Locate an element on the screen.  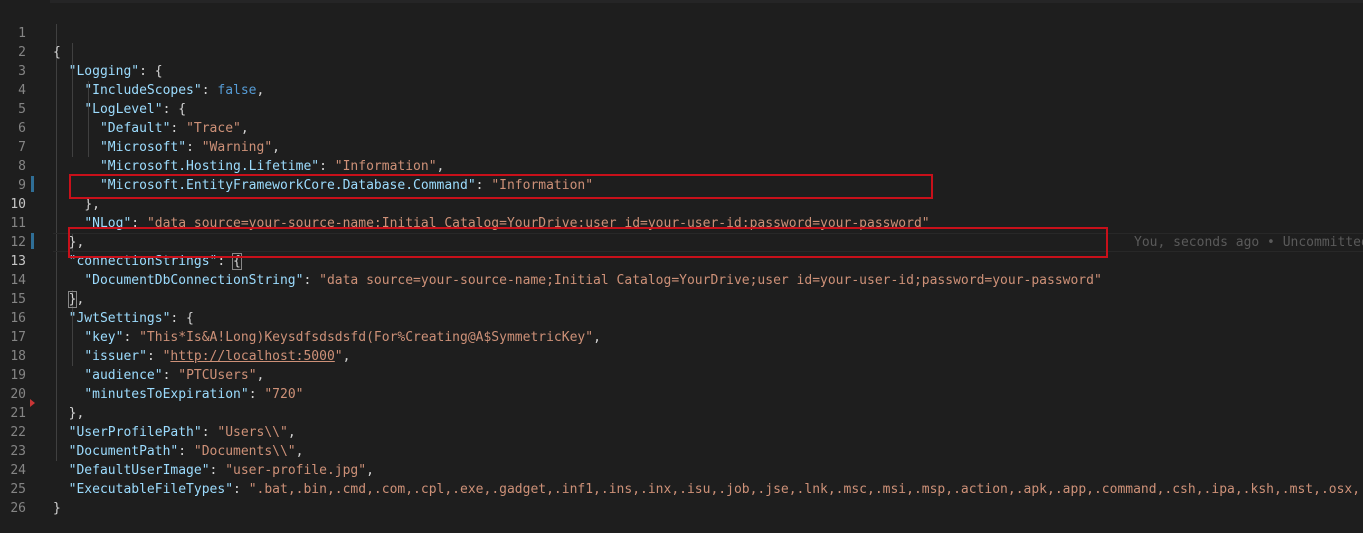
code-text: } is located at coordinates (57, 508).